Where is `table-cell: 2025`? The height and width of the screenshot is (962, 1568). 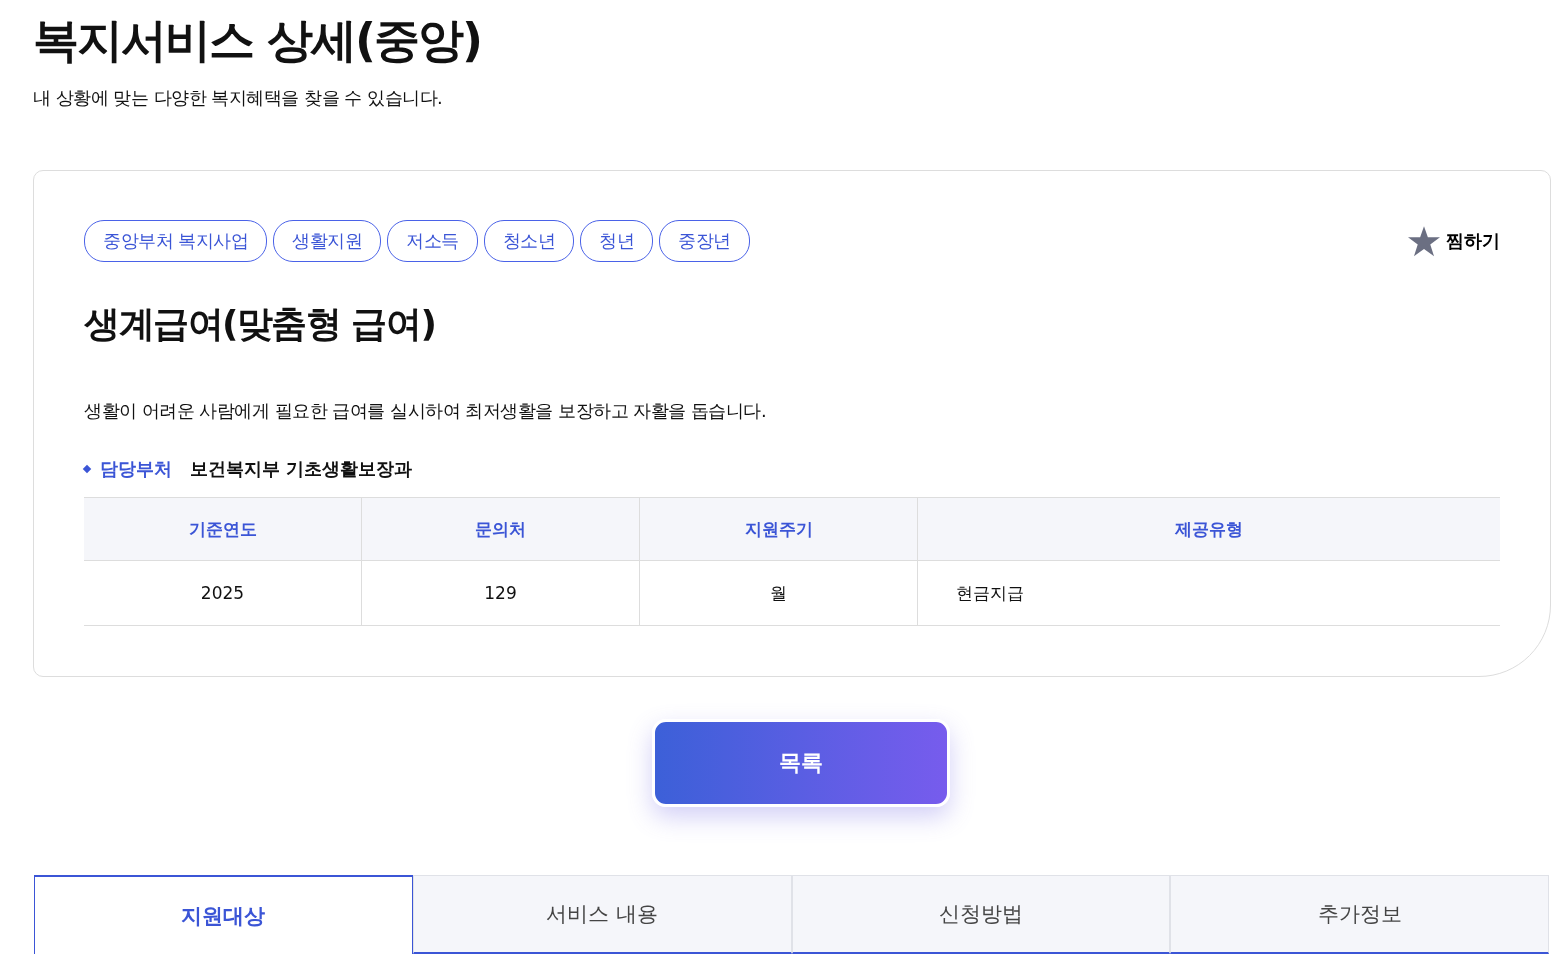
table-cell: 2025 is located at coordinates (223, 593).